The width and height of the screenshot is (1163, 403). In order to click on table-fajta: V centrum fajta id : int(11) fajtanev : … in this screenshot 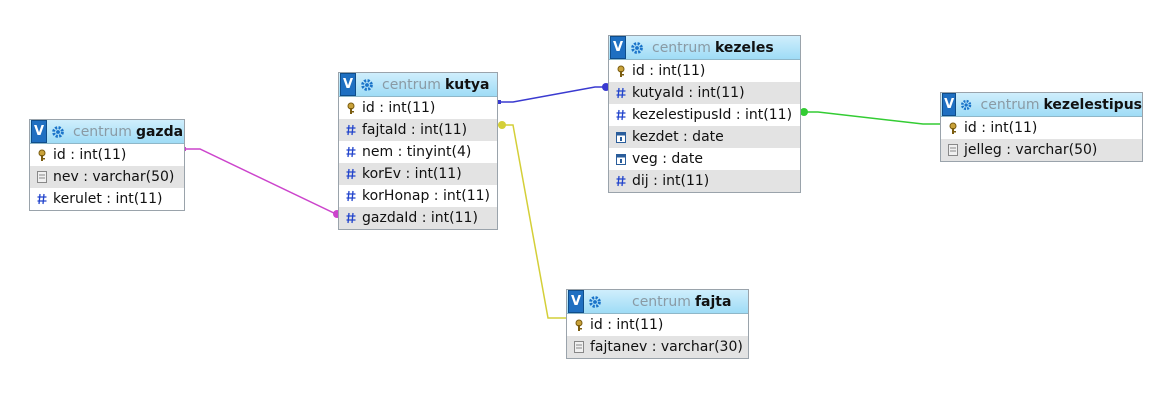, I will do `click(657, 324)`.